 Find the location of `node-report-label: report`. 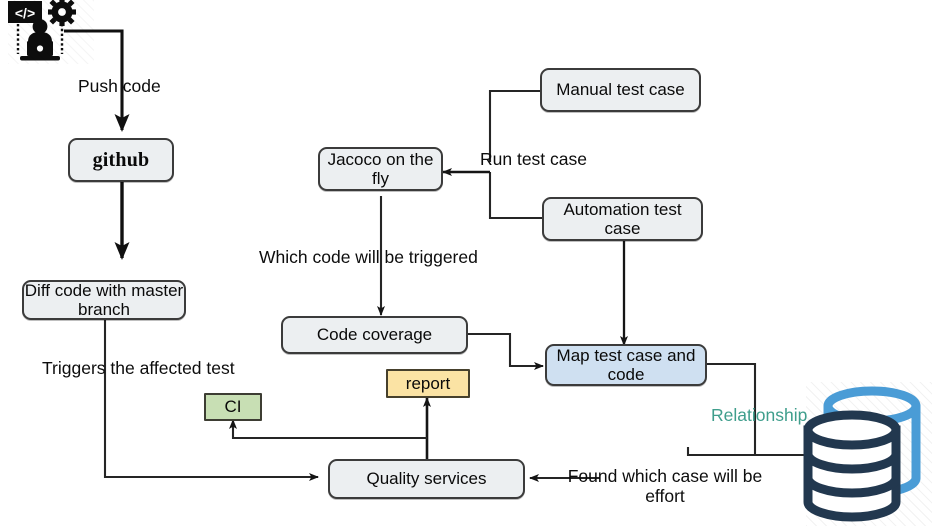

node-report-label: report is located at coordinates (428, 383).